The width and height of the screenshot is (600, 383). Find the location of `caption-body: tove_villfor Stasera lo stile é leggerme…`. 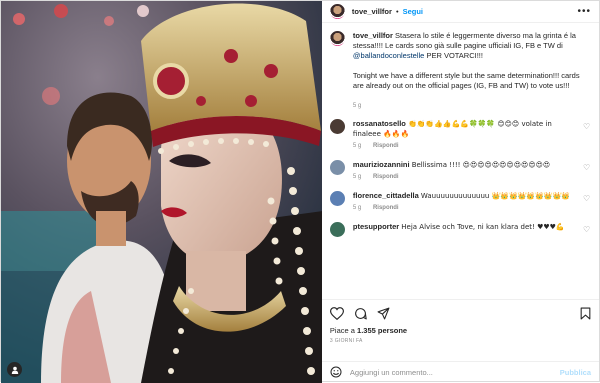

caption-body: tove_villfor Stasera lo stile é leggerme… is located at coordinates (472, 71).